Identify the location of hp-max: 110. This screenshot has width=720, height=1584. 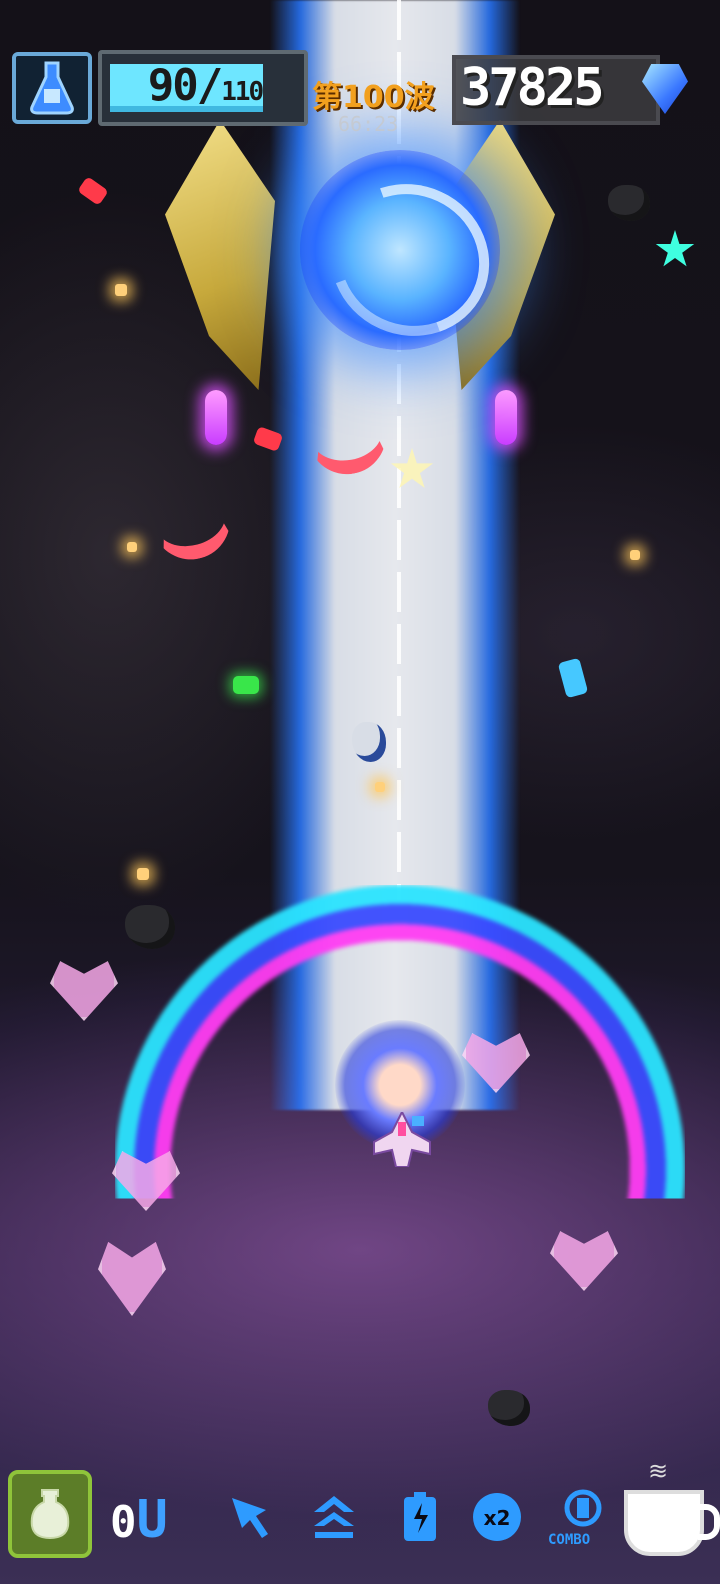
(242, 92).